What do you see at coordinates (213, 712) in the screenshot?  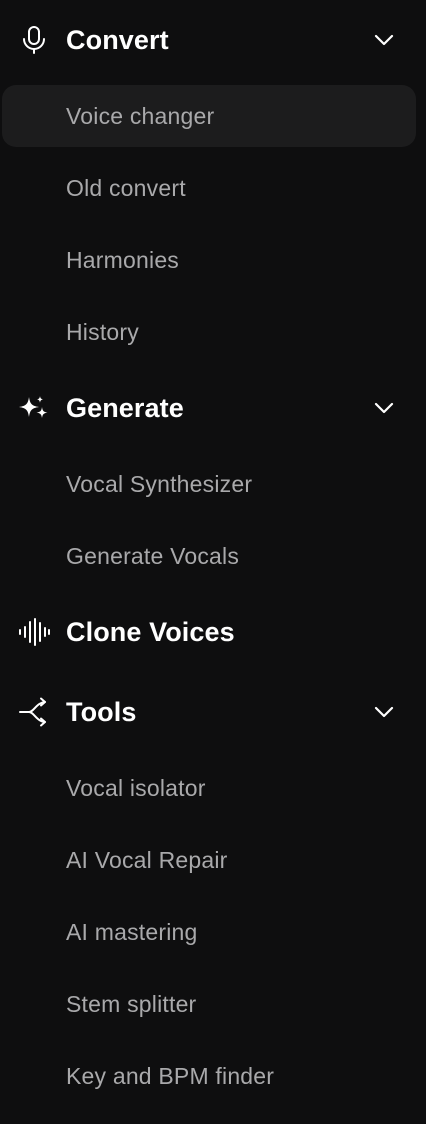 I see `section-tools-header: Tools` at bounding box center [213, 712].